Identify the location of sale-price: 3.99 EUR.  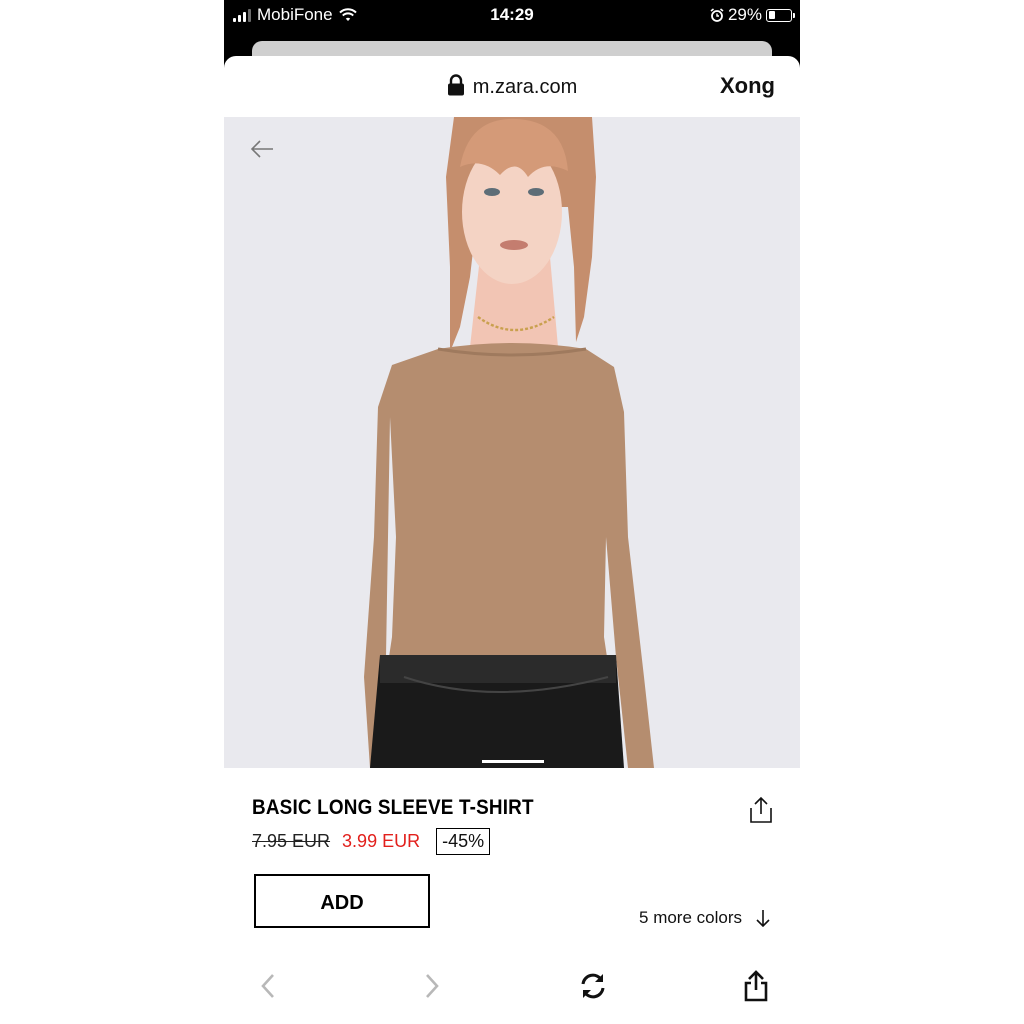
(381, 841).